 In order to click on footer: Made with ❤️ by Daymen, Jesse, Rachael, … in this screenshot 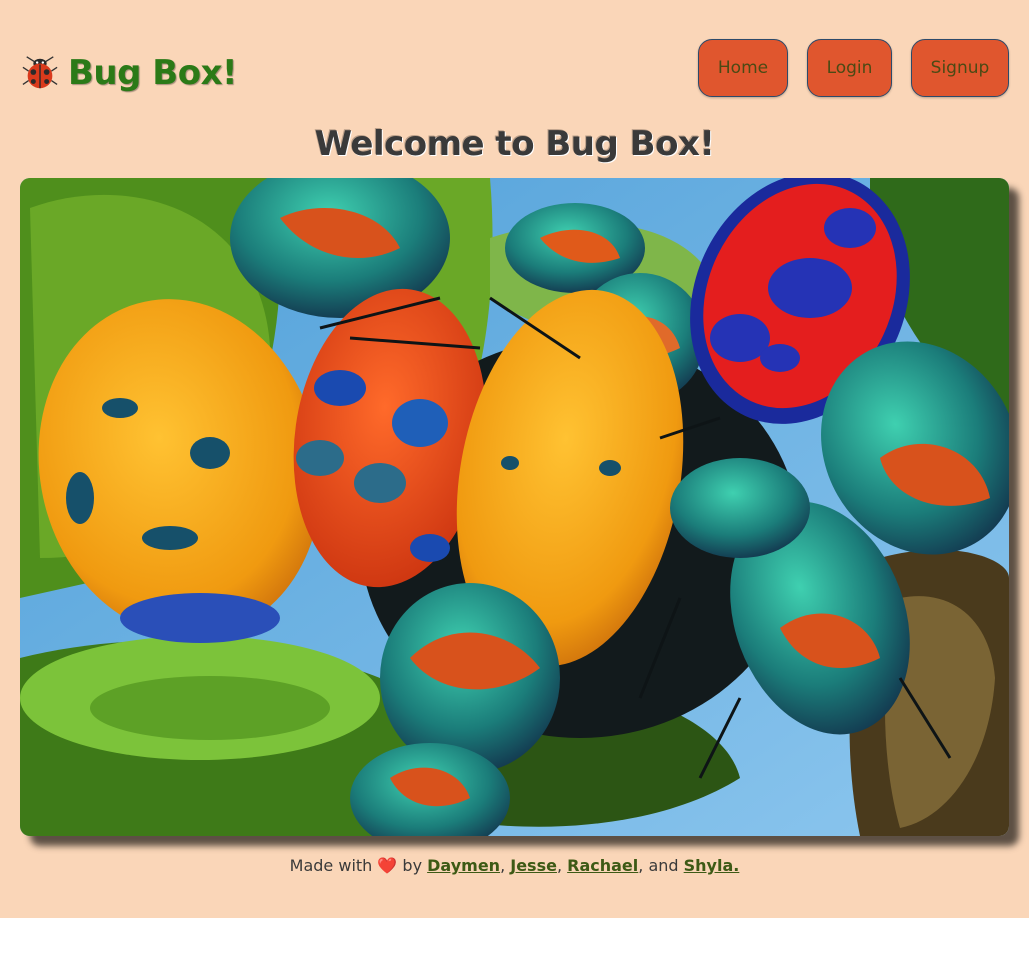, I will do `click(514, 865)`.